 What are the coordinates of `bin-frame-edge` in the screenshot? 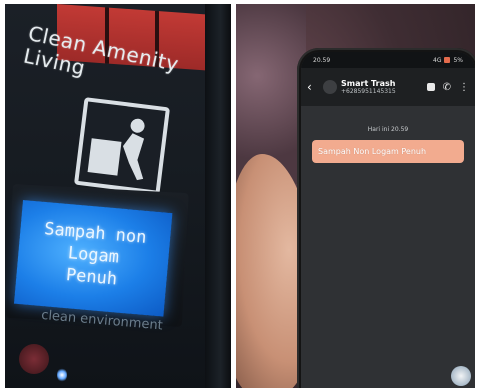 It's located at (218, 196).